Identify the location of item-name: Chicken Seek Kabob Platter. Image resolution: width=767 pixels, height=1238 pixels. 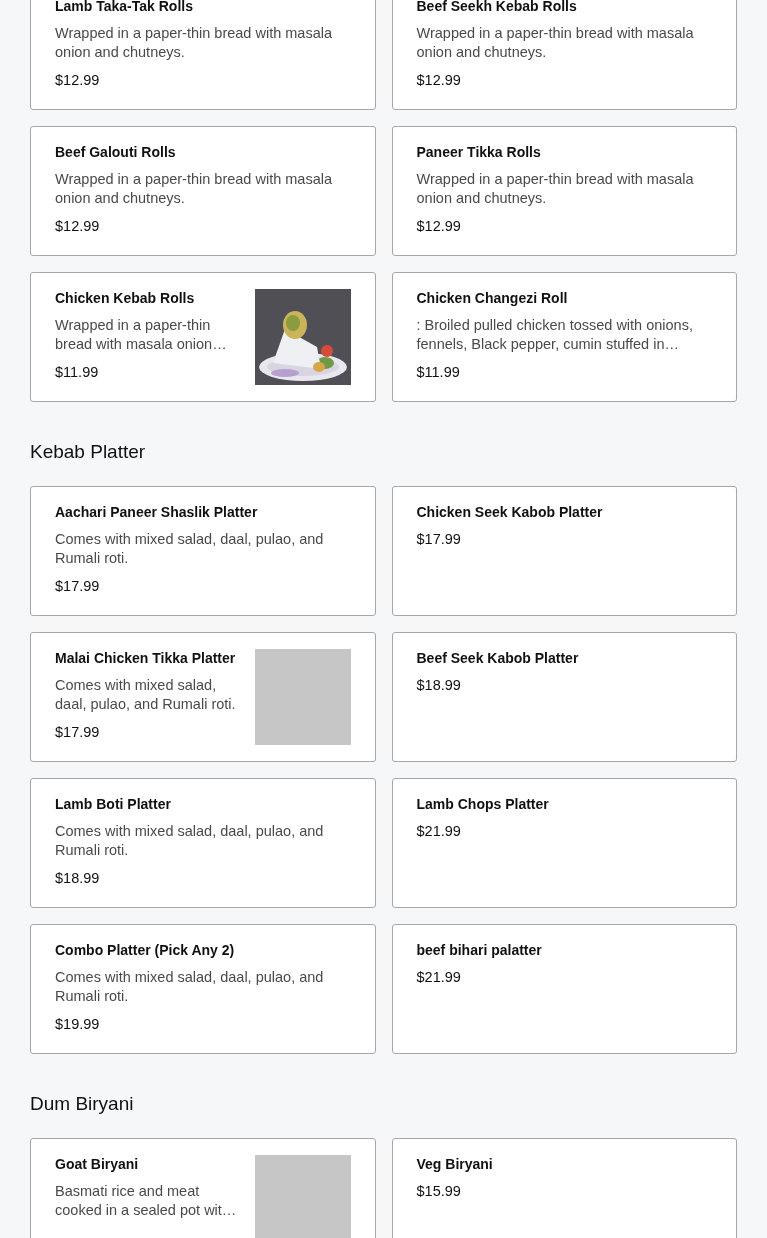
(510, 512).